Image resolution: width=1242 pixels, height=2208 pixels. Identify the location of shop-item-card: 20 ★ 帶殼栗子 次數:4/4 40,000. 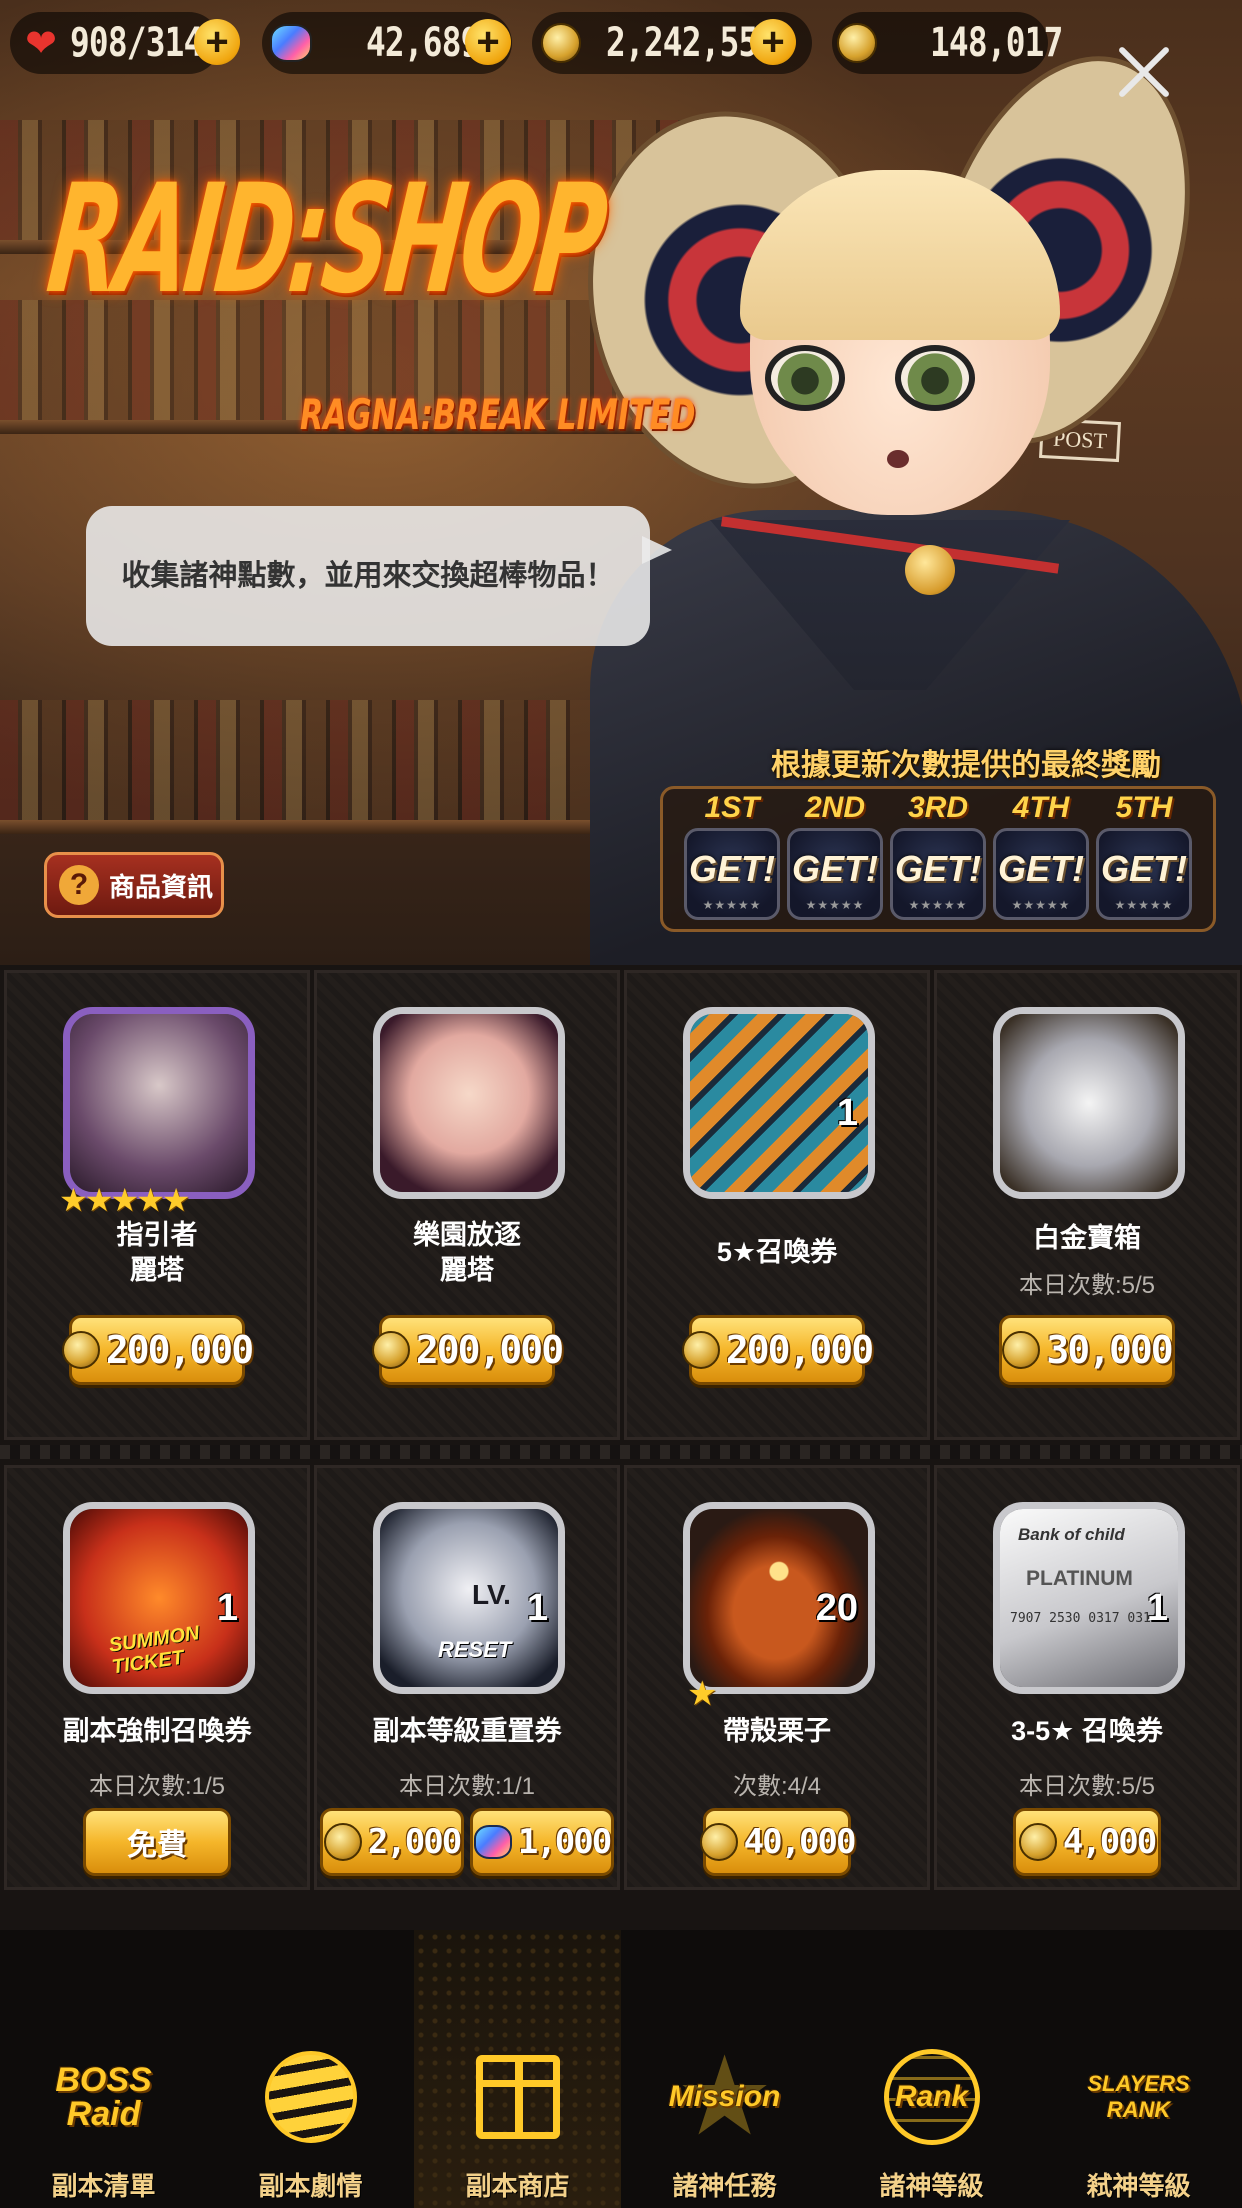
(777, 1677).